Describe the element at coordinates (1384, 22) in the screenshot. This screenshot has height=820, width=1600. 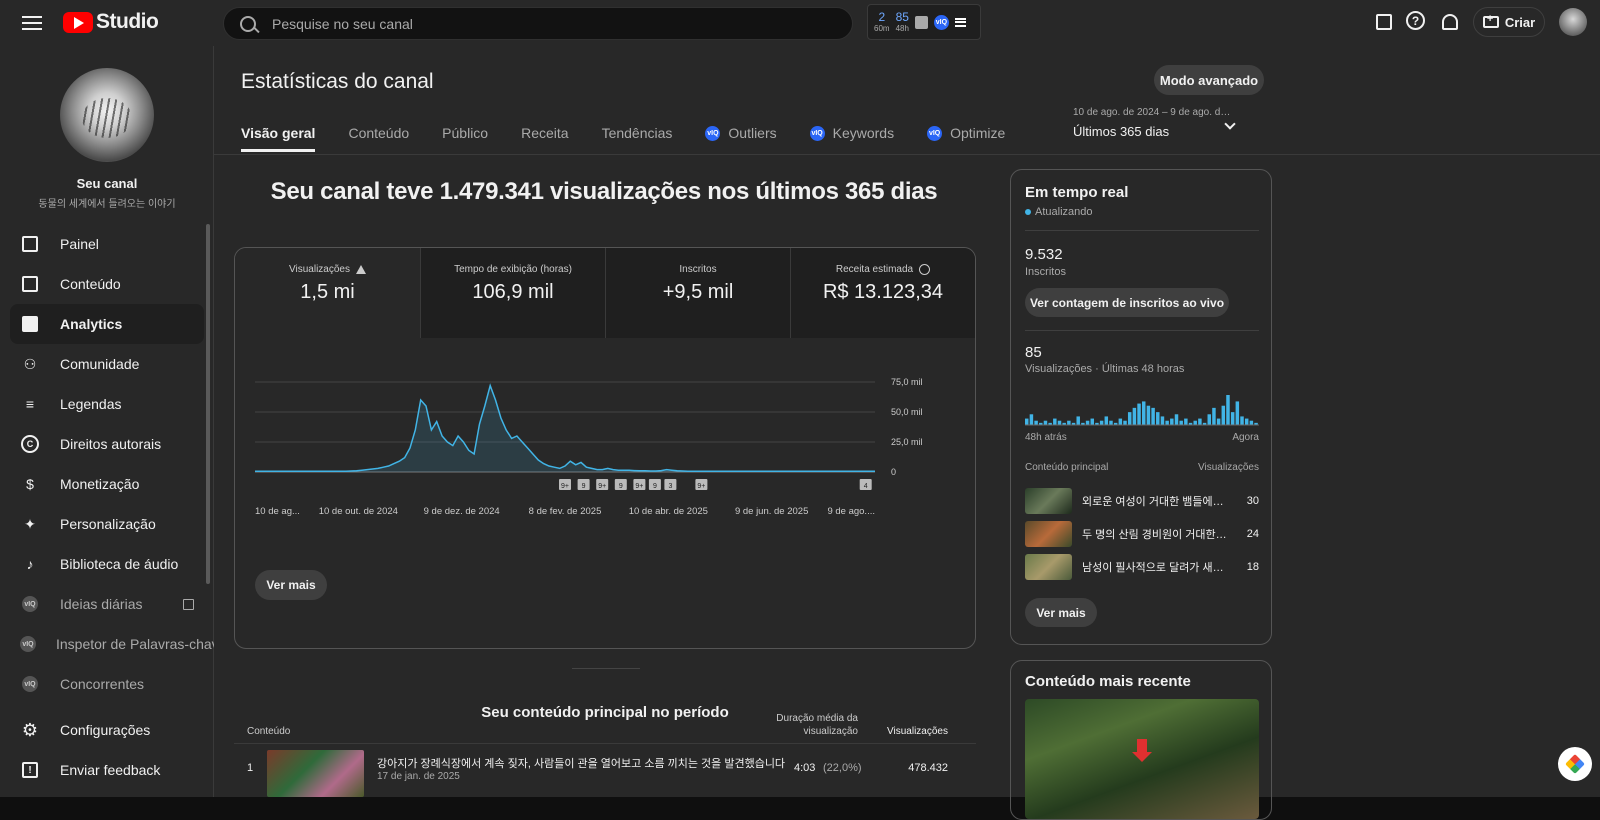
I see `message-icon` at that location.